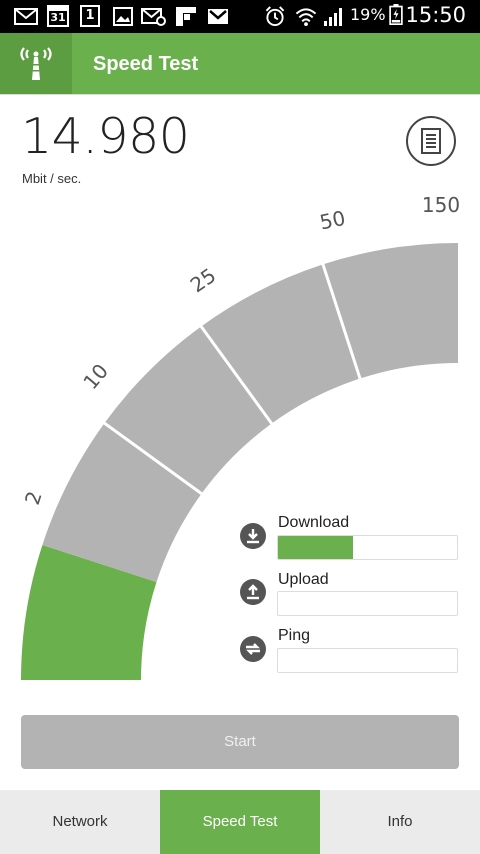 This screenshot has width=480, height=854. What do you see at coordinates (240, 742) in the screenshot?
I see `start-button: Start` at bounding box center [240, 742].